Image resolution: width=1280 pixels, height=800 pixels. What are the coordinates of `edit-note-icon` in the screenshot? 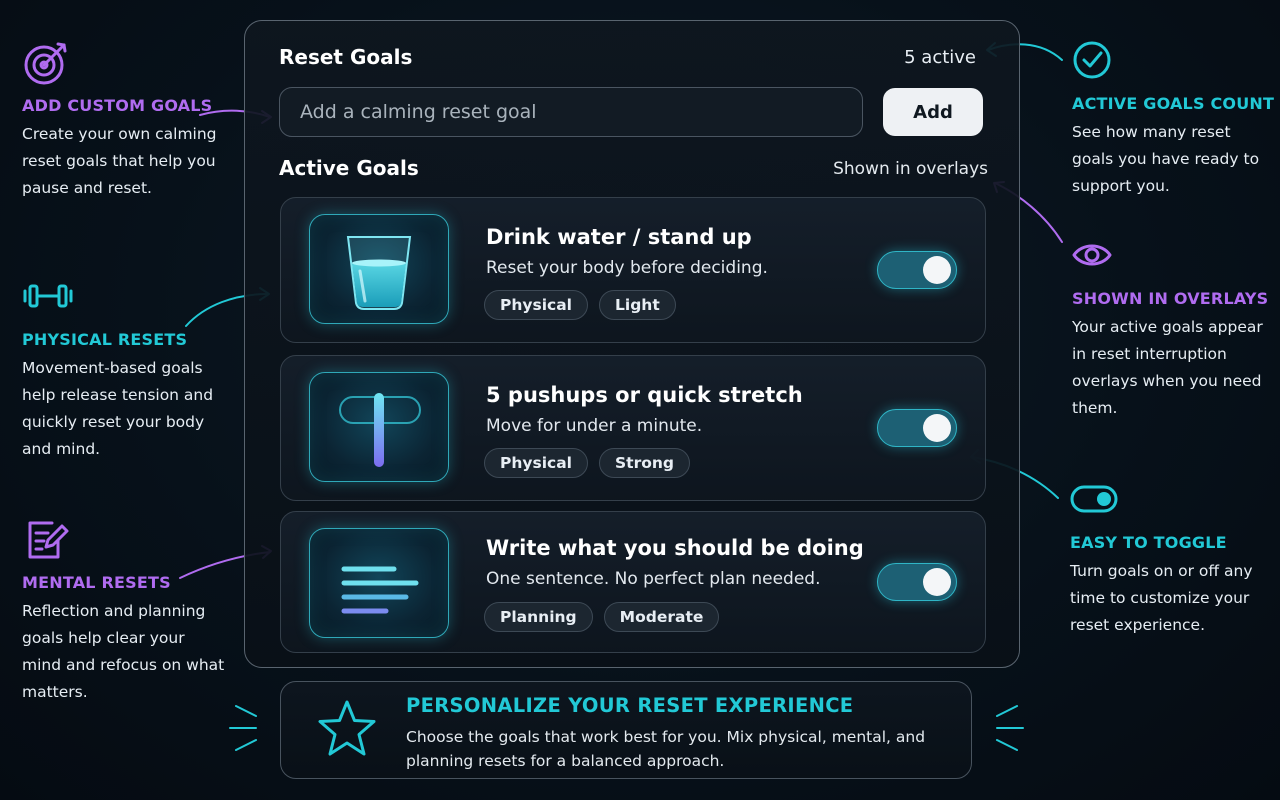 It's located at (46, 539).